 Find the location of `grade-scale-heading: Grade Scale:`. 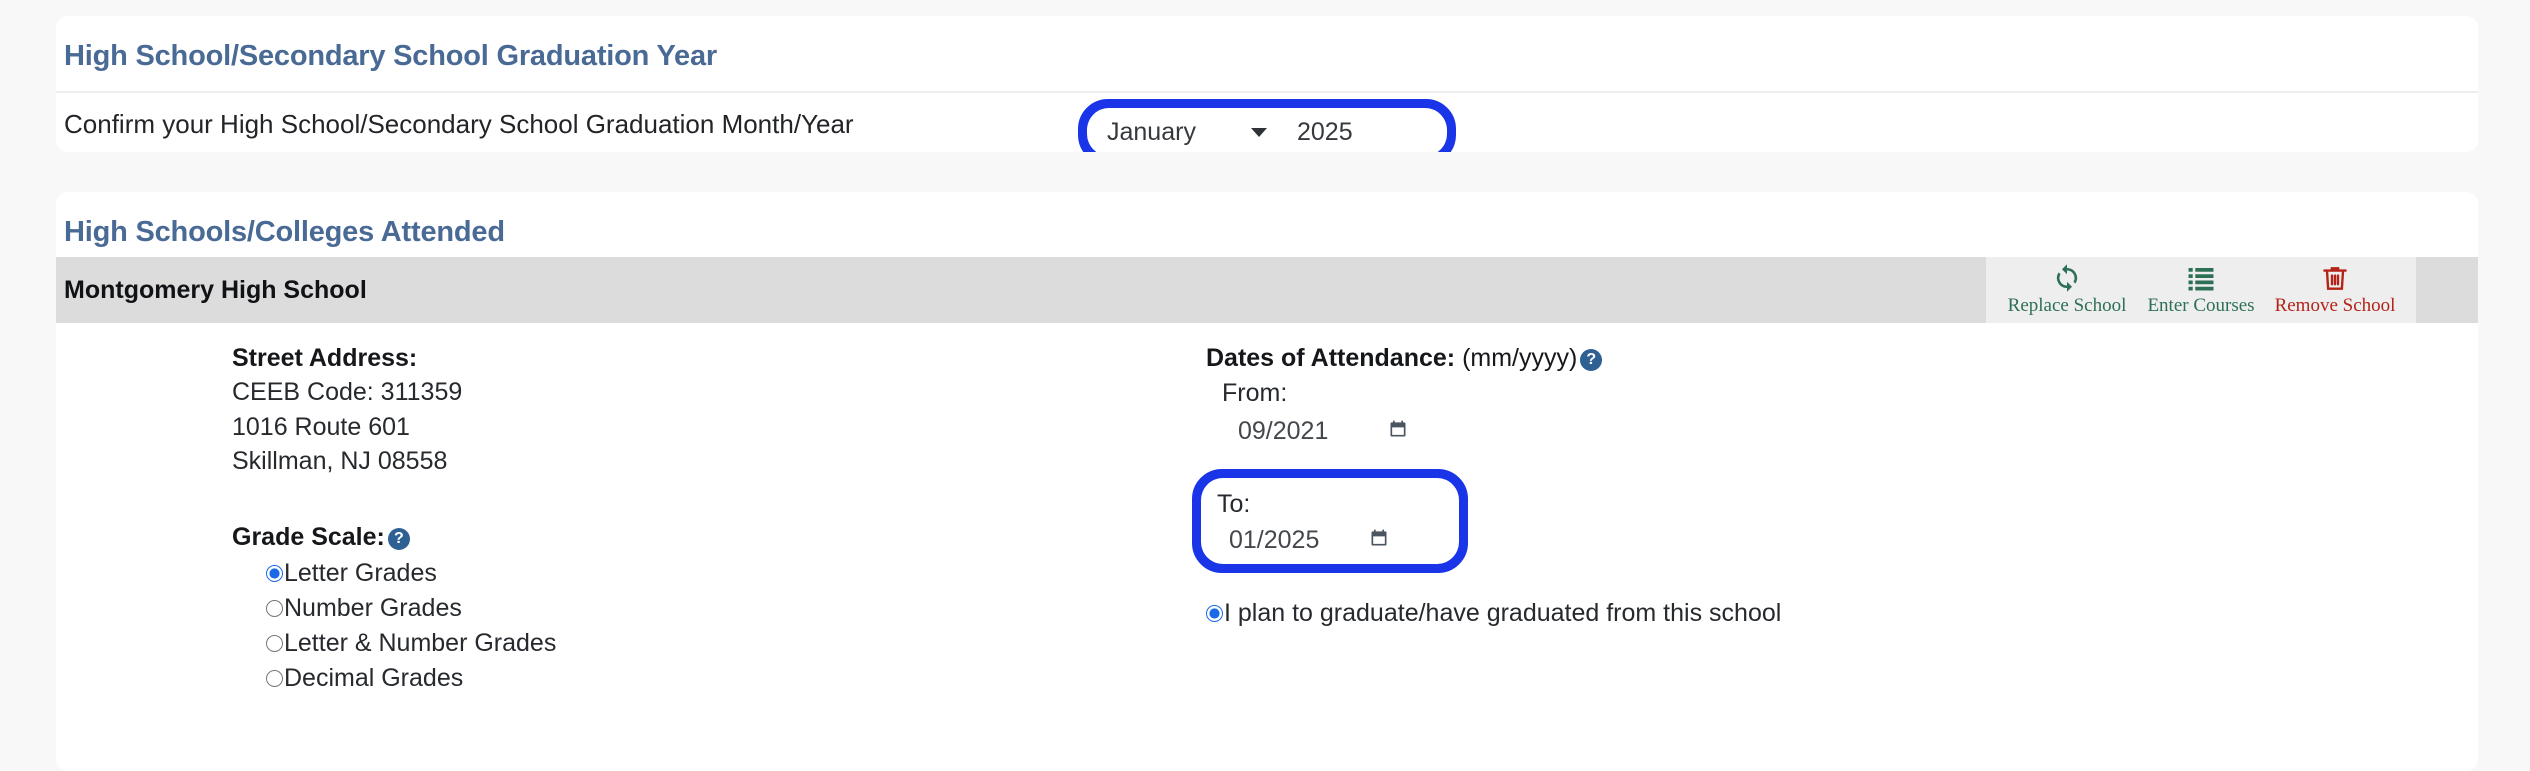

grade-scale-heading: Grade Scale: is located at coordinates (308, 537).